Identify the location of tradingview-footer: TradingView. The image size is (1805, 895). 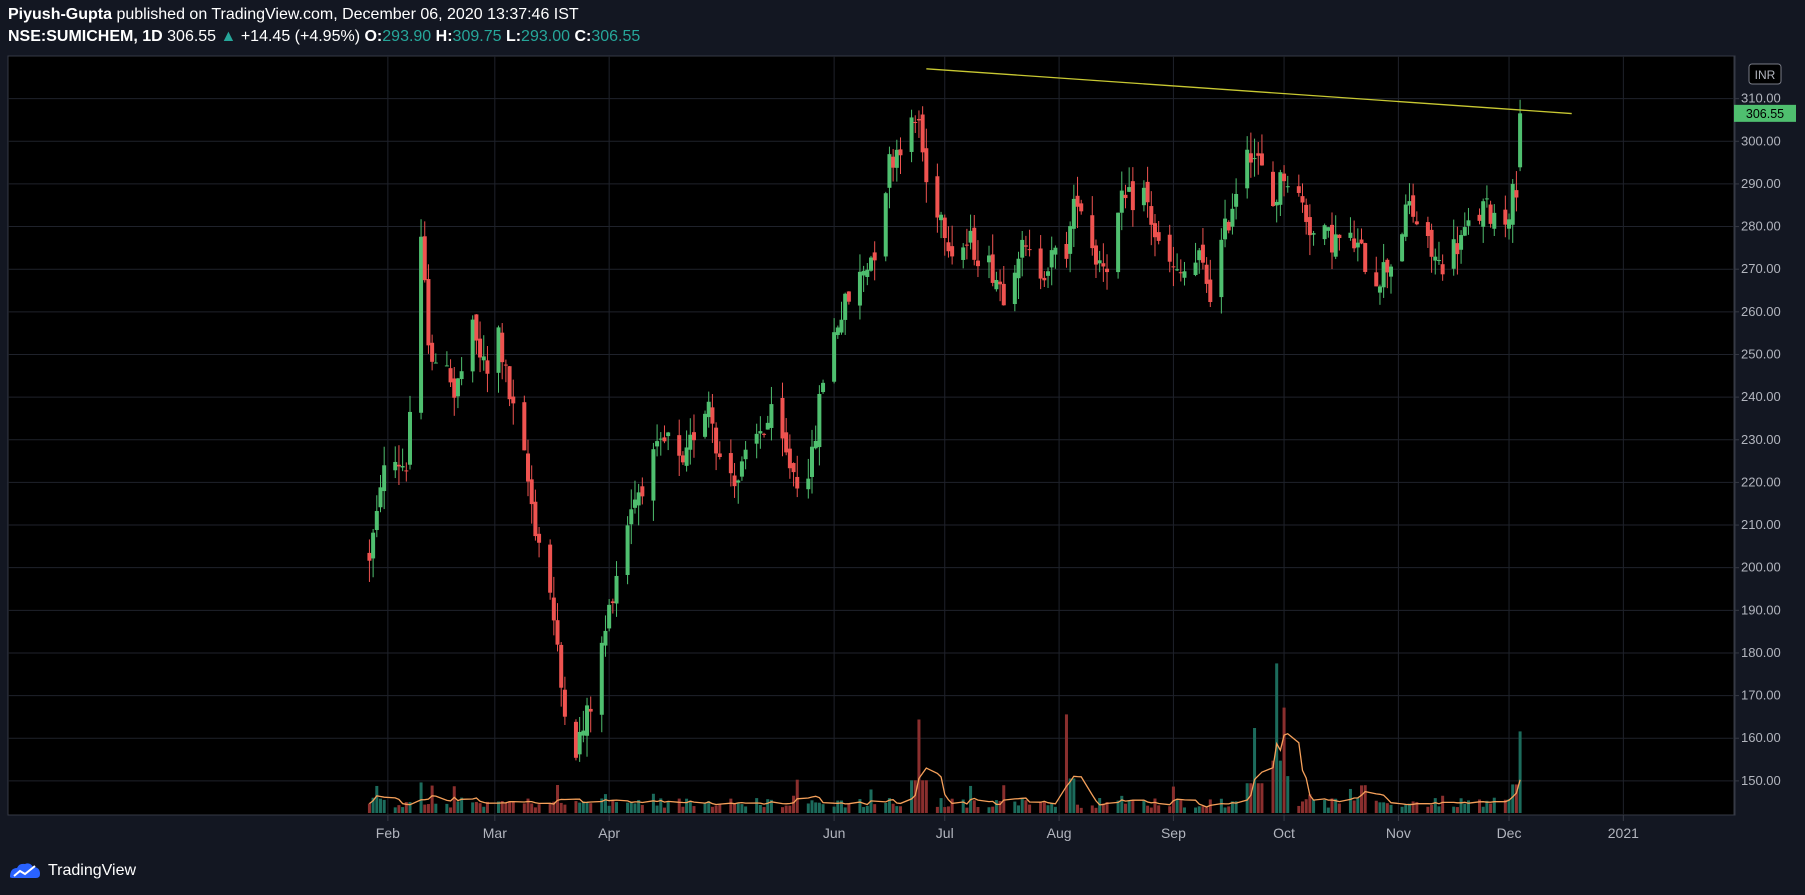
(72, 871).